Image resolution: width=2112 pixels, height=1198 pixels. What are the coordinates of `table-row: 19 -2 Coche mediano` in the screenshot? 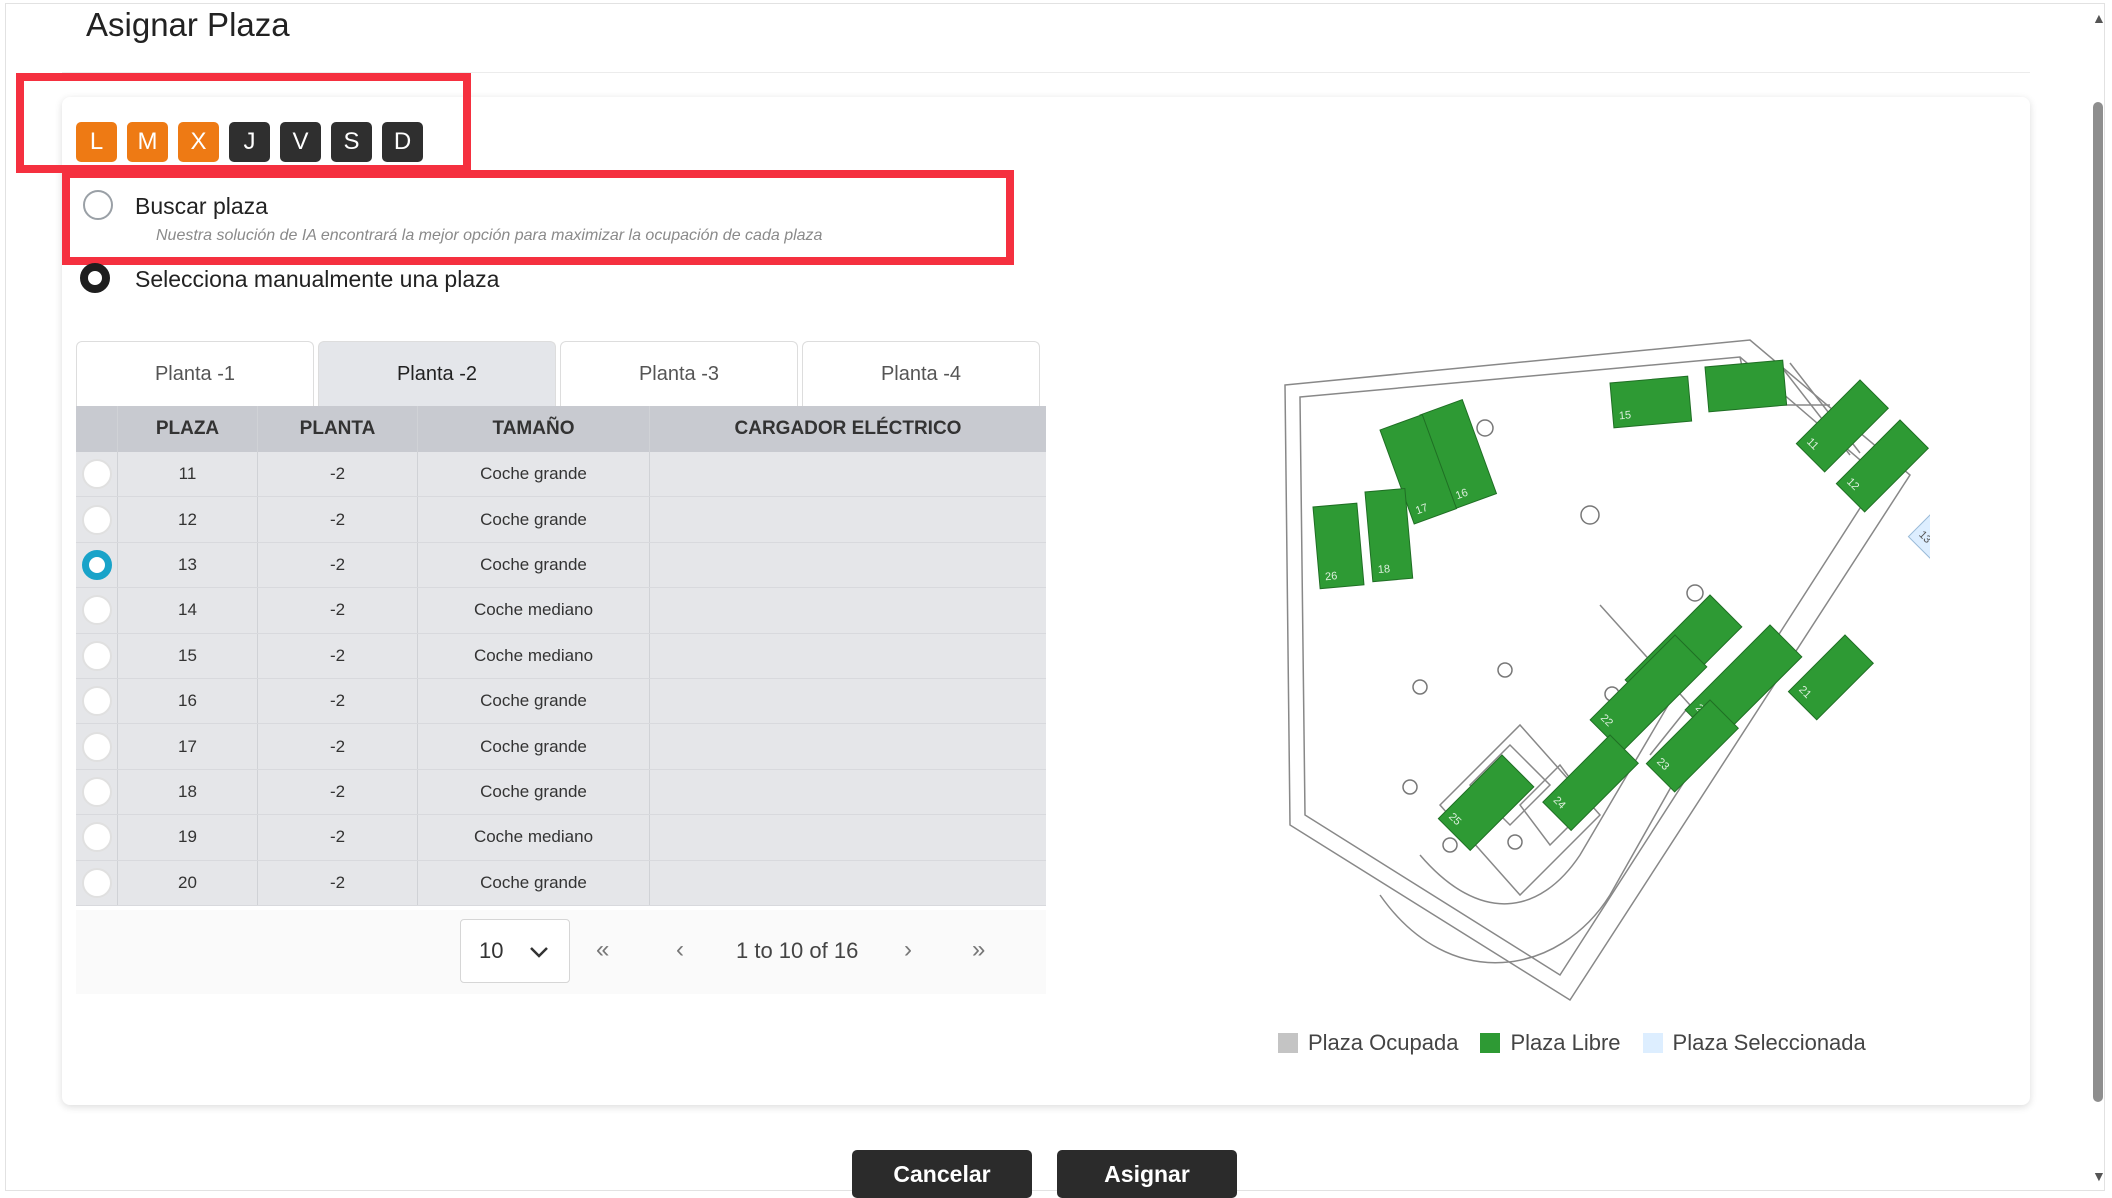 It's located at (561, 838).